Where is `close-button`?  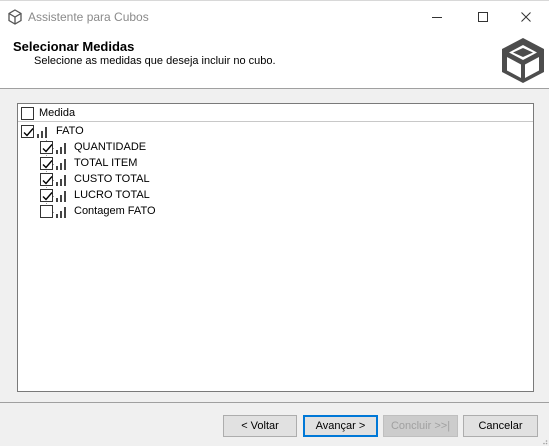 close-button is located at coordinates (526, 17).